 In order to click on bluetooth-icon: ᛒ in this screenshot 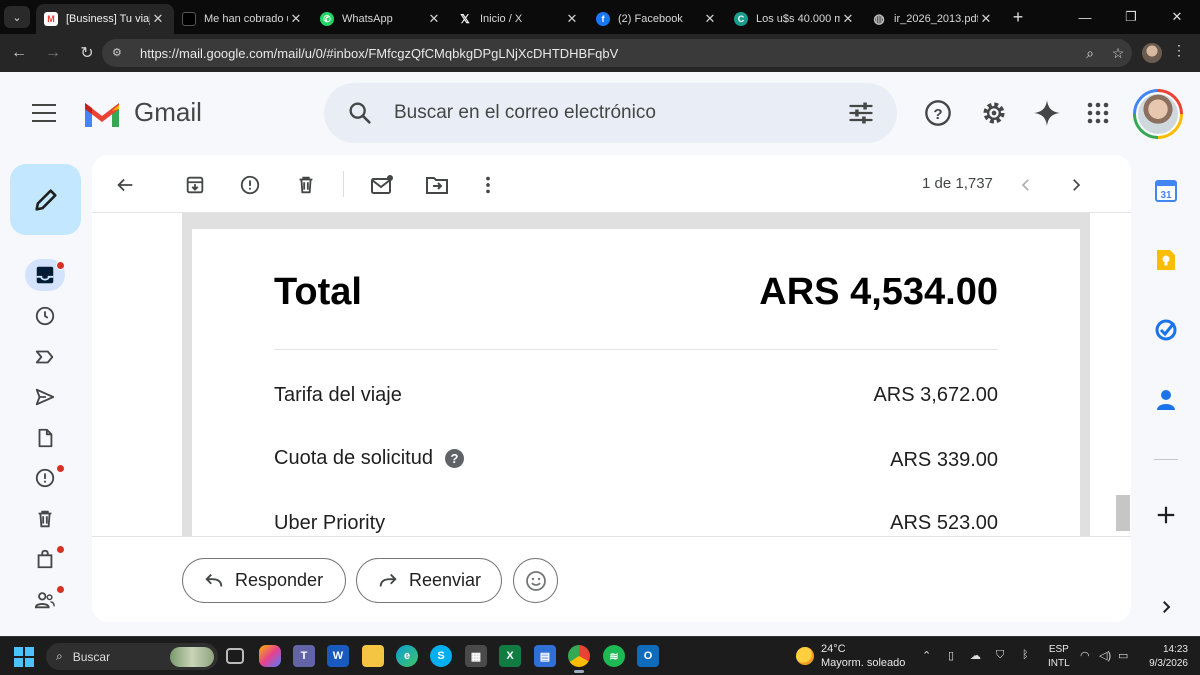, I will do `click(1025, 655)`.